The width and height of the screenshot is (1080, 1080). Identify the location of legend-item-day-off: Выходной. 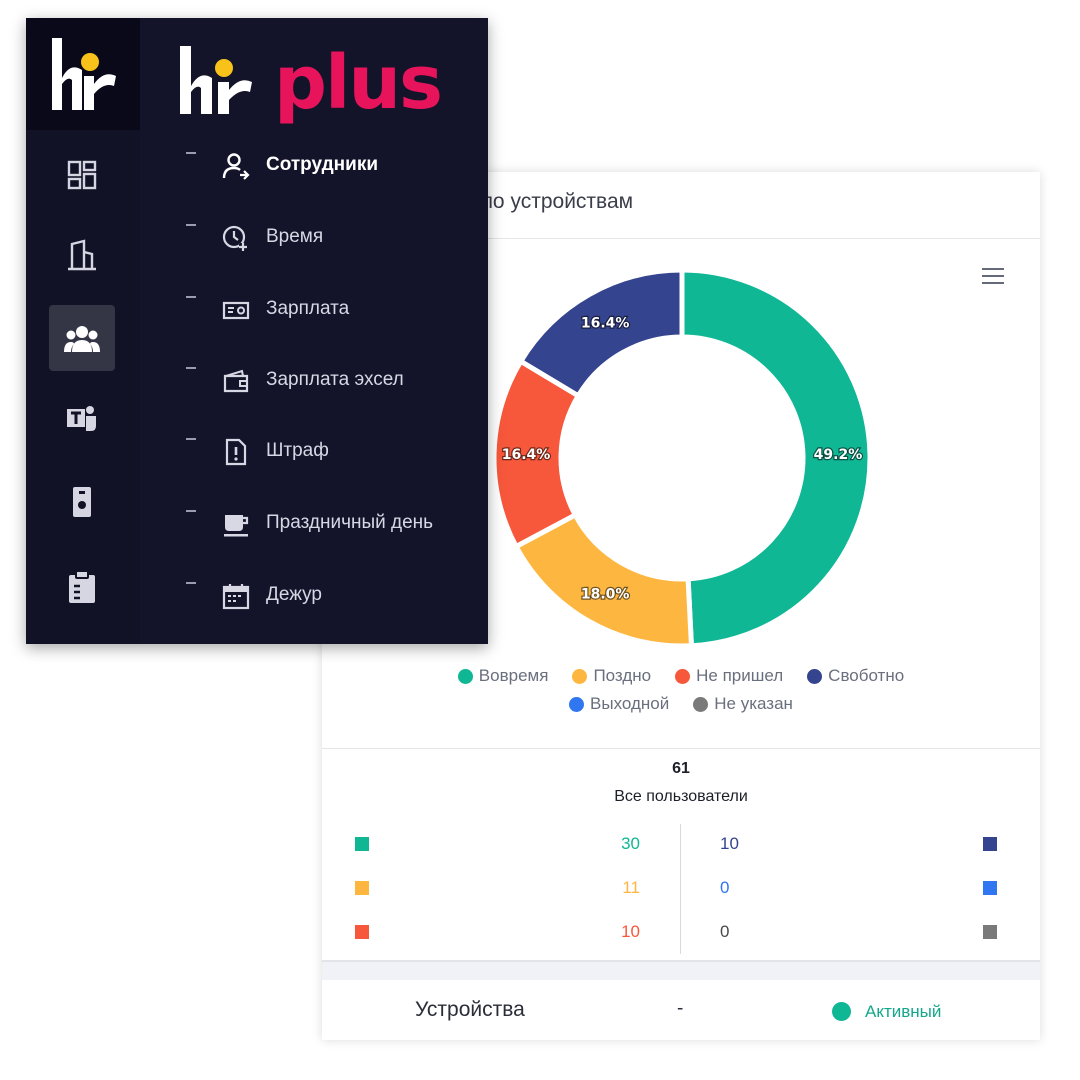
(619, 704).